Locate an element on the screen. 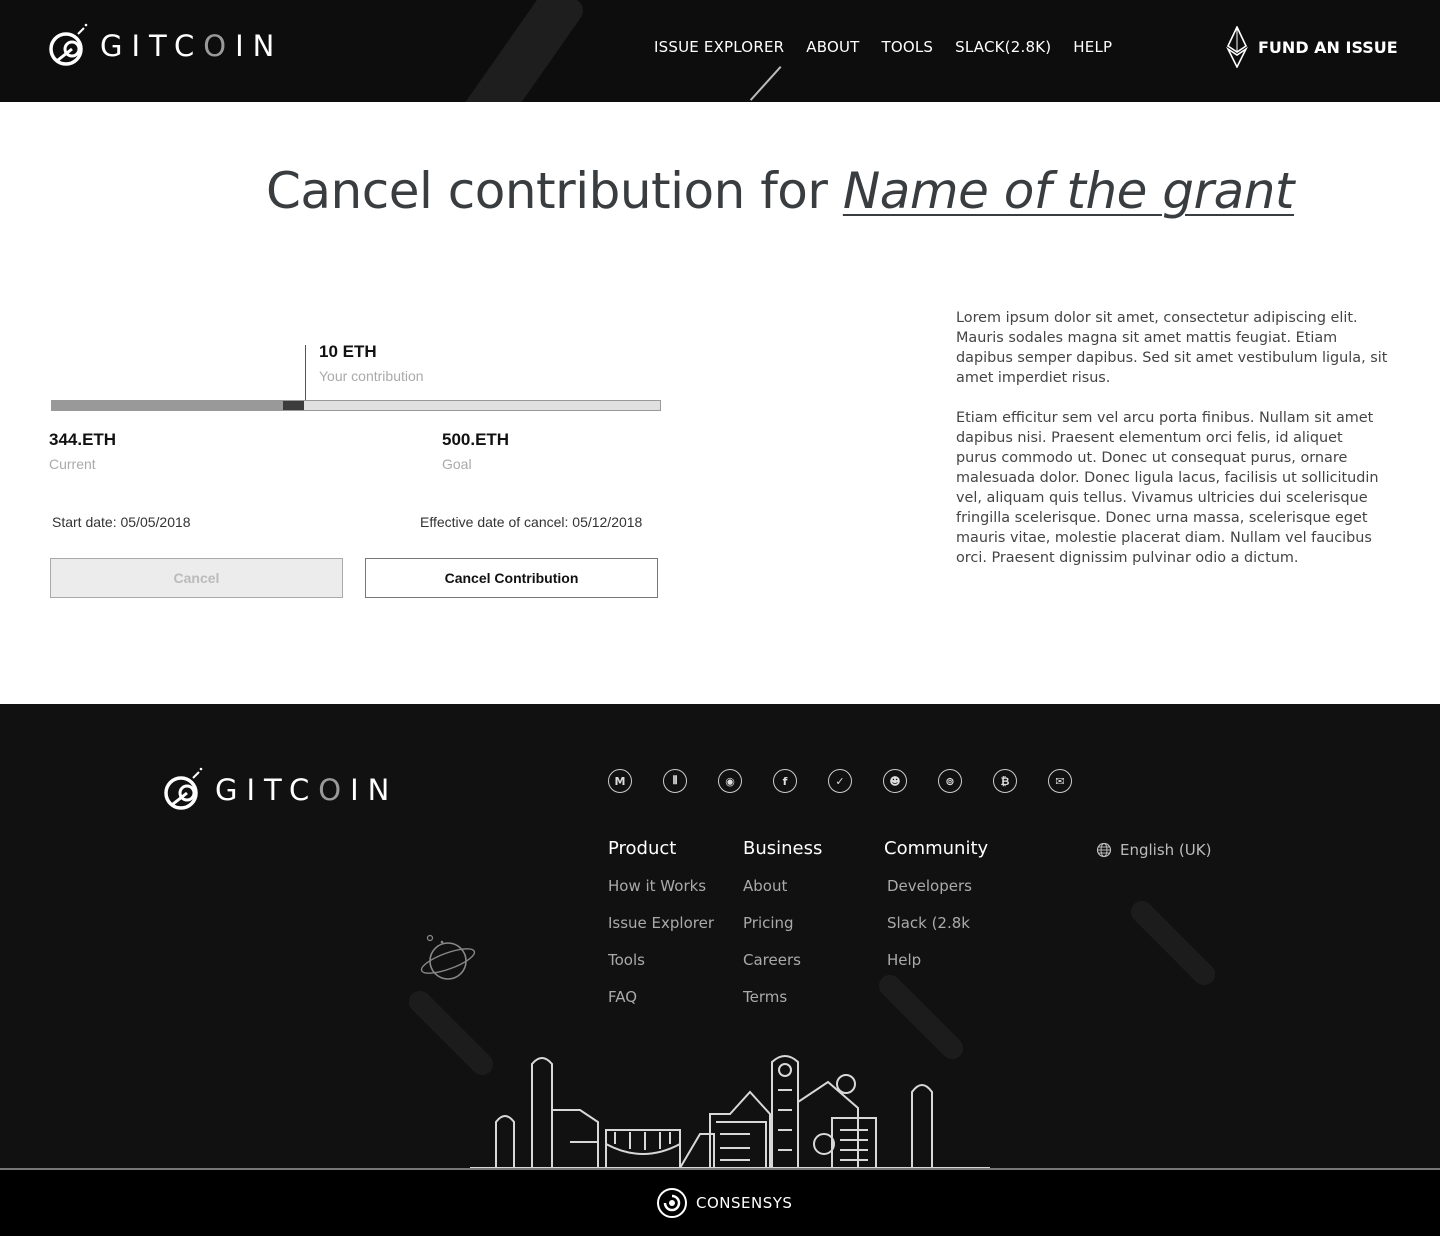 The height and width of the screenshot is (1236, 1440). gitcoin-logo: GITCOIN is located at coordinates (165, 46).